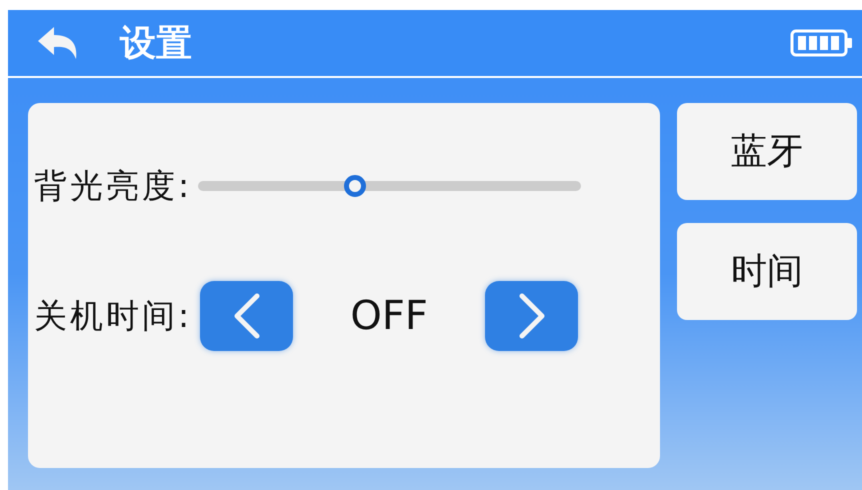  I want to click on chevron-right-icon, so click(531, 315).